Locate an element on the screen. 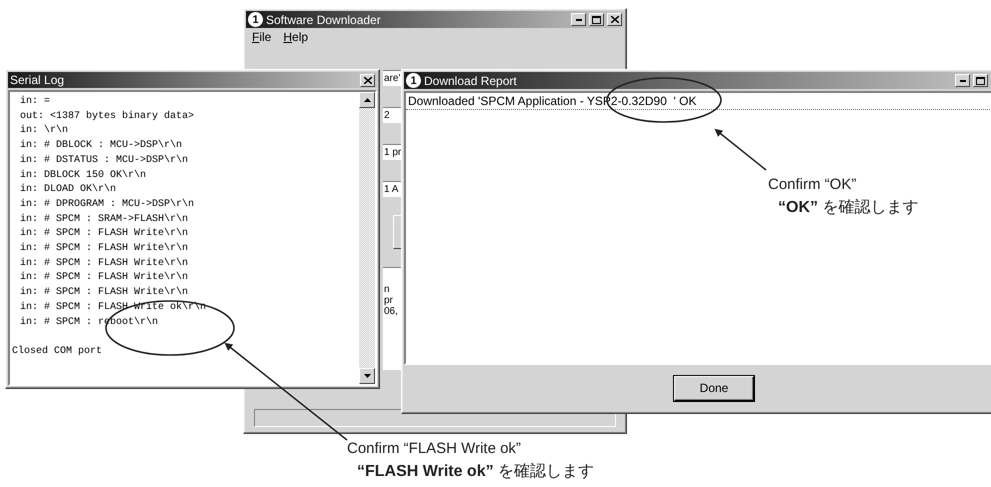  menu-item: Help is located at coordinates (295, 37).